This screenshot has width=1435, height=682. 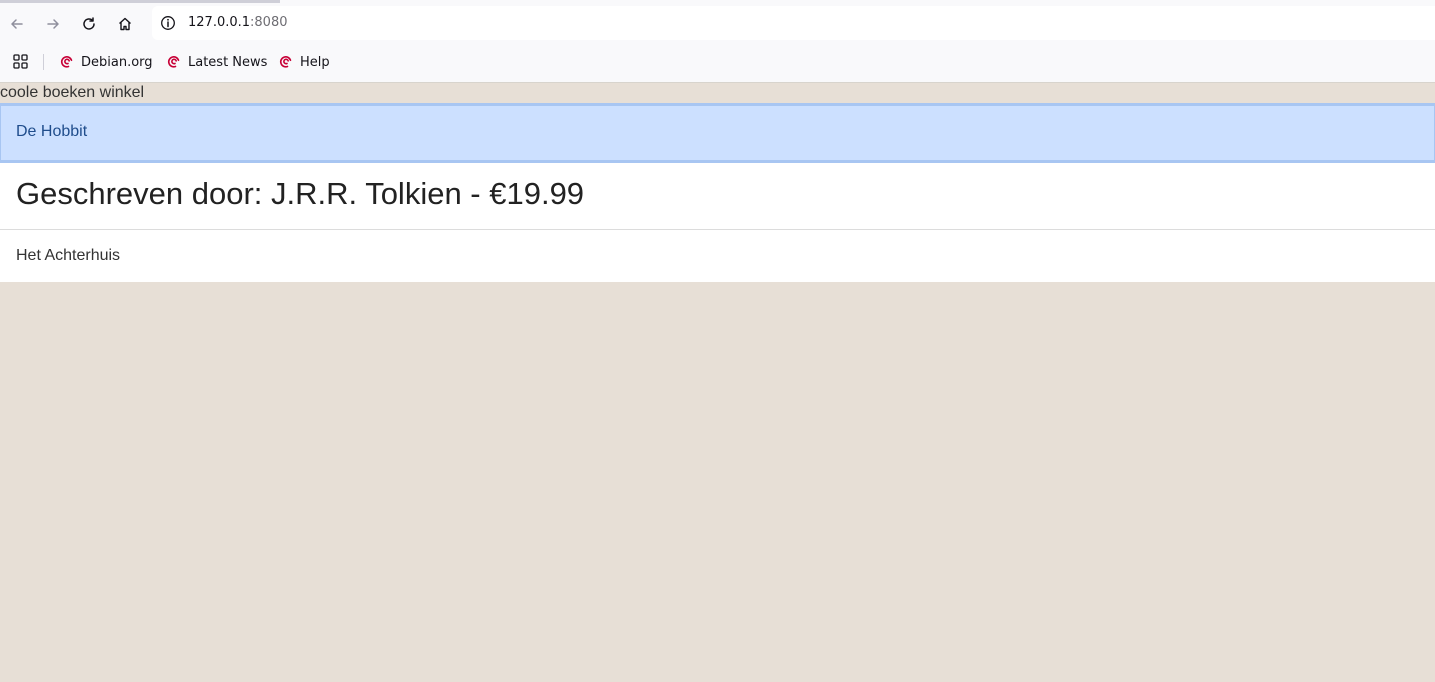 What do you see at coordinates (168, 23) in the screenshot?
I see `info-icon` at bounding box center [168, 23].